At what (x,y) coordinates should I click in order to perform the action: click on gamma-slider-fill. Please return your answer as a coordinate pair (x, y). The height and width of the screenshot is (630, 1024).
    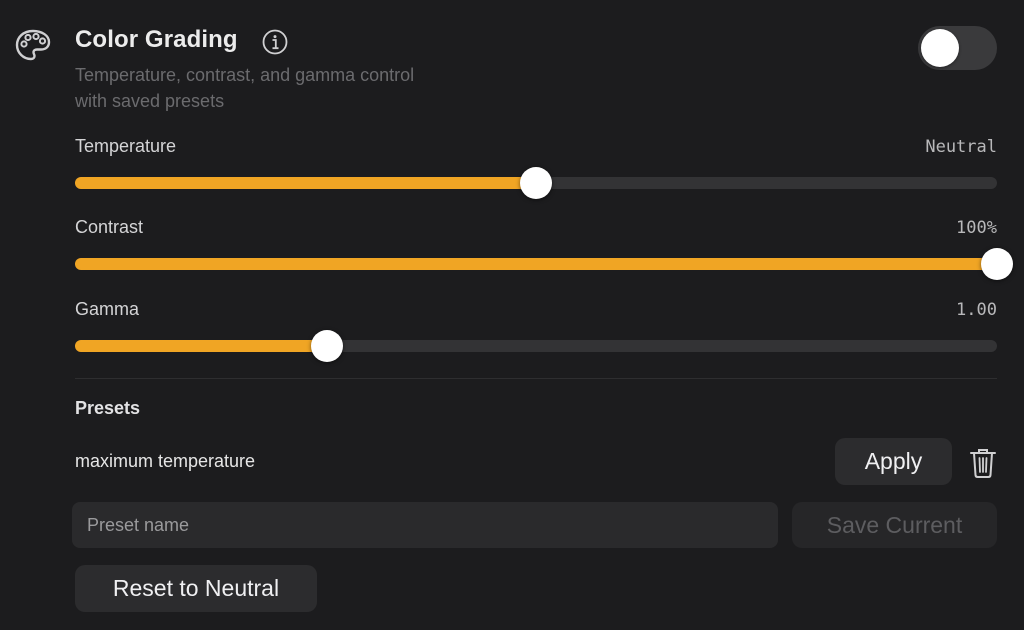
    Looking at the image, I should click on (201, 346).